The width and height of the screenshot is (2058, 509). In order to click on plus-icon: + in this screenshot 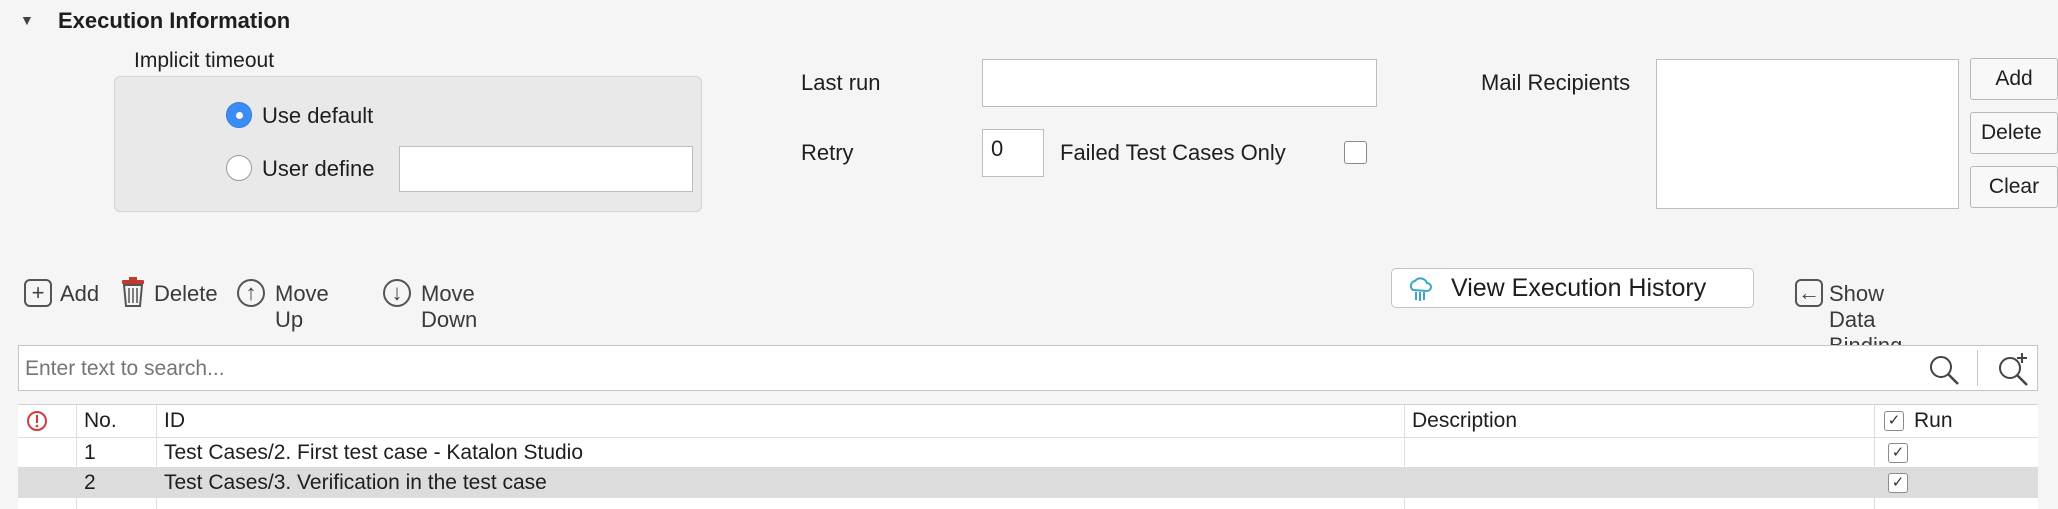, I will do `click(38, 293)`.